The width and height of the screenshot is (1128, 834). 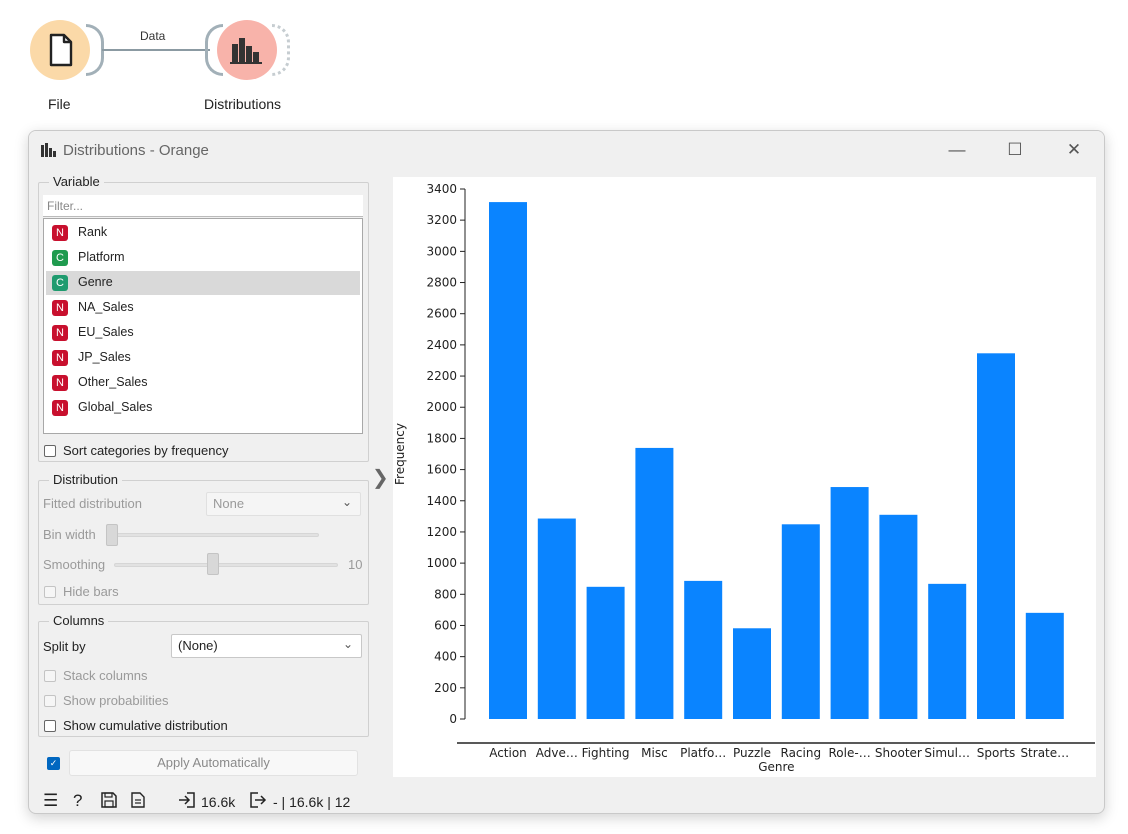 I want to click on file-icon, so click(x=61, y=50).